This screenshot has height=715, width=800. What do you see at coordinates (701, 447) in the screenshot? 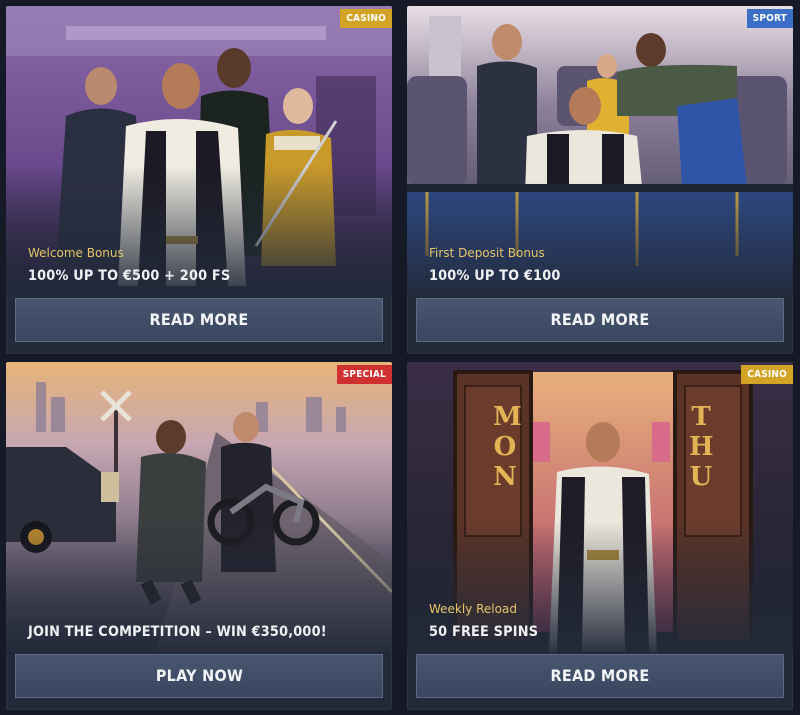
I see `door-letters-right: T H U` at bounding box center [701, 447].